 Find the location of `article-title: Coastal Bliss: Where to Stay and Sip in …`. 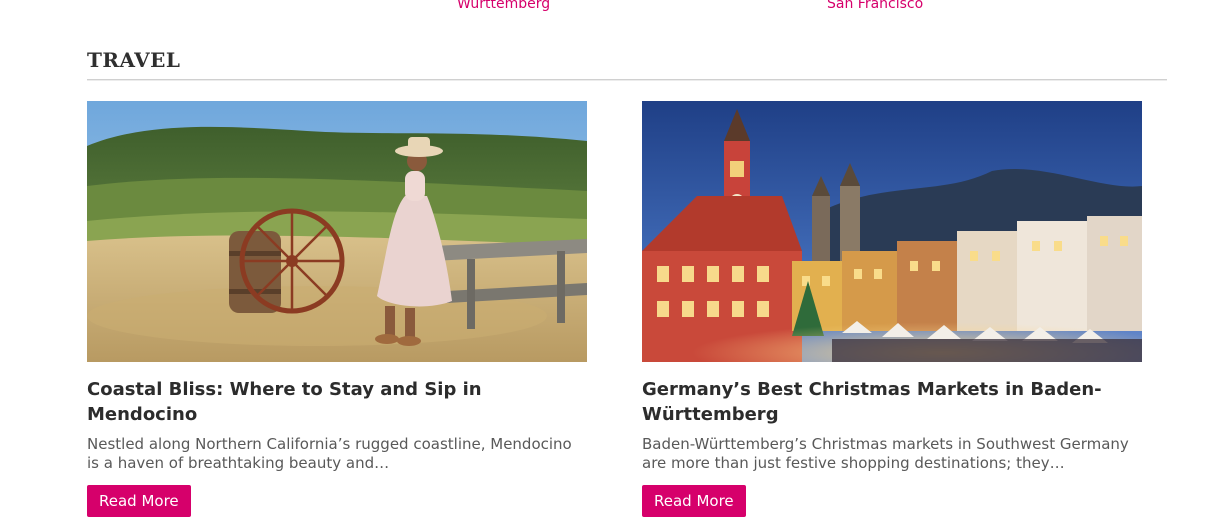

article-title: Coastal Bliss: Where to Stay and Sip in … is located at coordinates (337, 402).